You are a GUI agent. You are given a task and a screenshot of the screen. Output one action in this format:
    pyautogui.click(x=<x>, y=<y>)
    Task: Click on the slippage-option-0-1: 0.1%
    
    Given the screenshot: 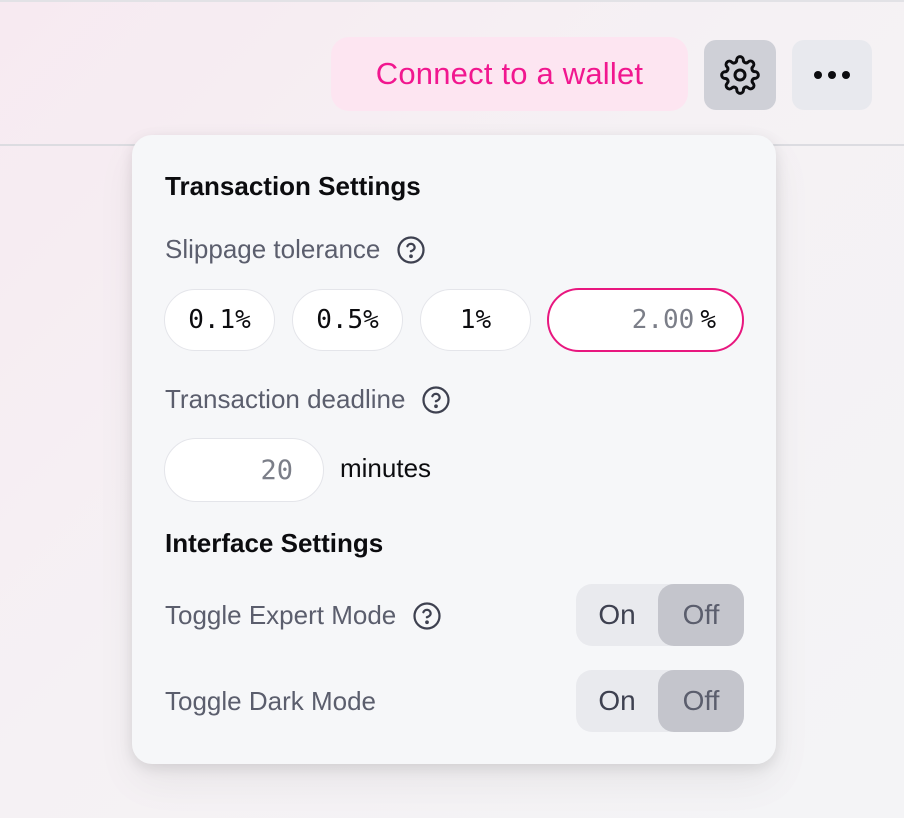 What is the action you would take?
    pyautogui.click(x=219, y=320)
    